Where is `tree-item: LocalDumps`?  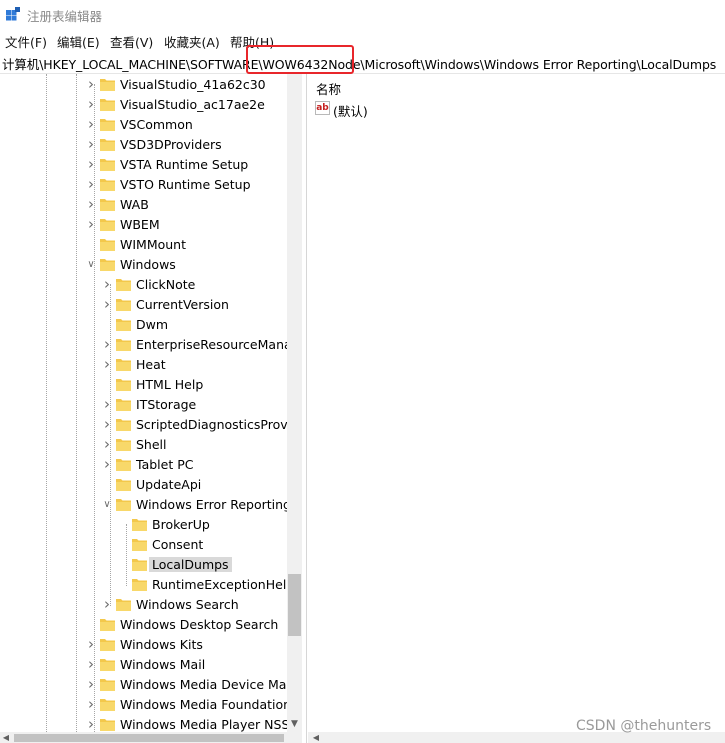
tree-item: LocalDumps is located at coordinates (145, 565).